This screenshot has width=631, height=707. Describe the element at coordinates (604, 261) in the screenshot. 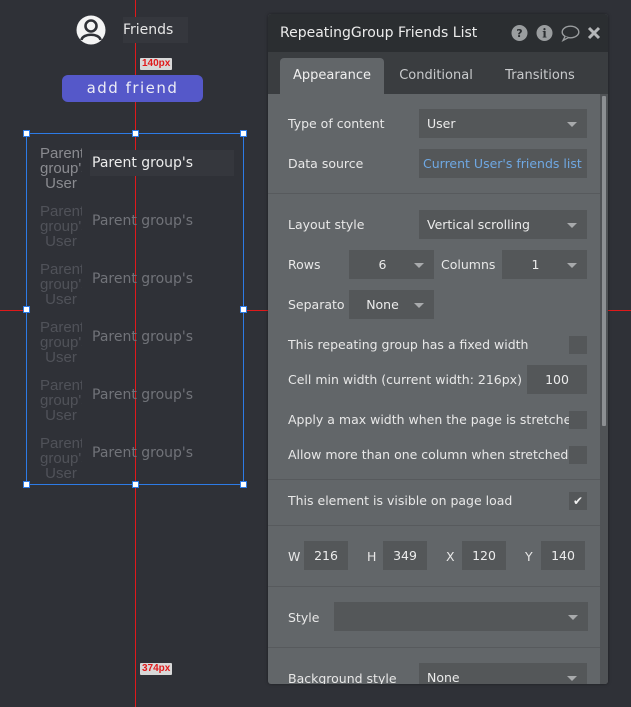

I see `scrollbar-thumb` at that location.